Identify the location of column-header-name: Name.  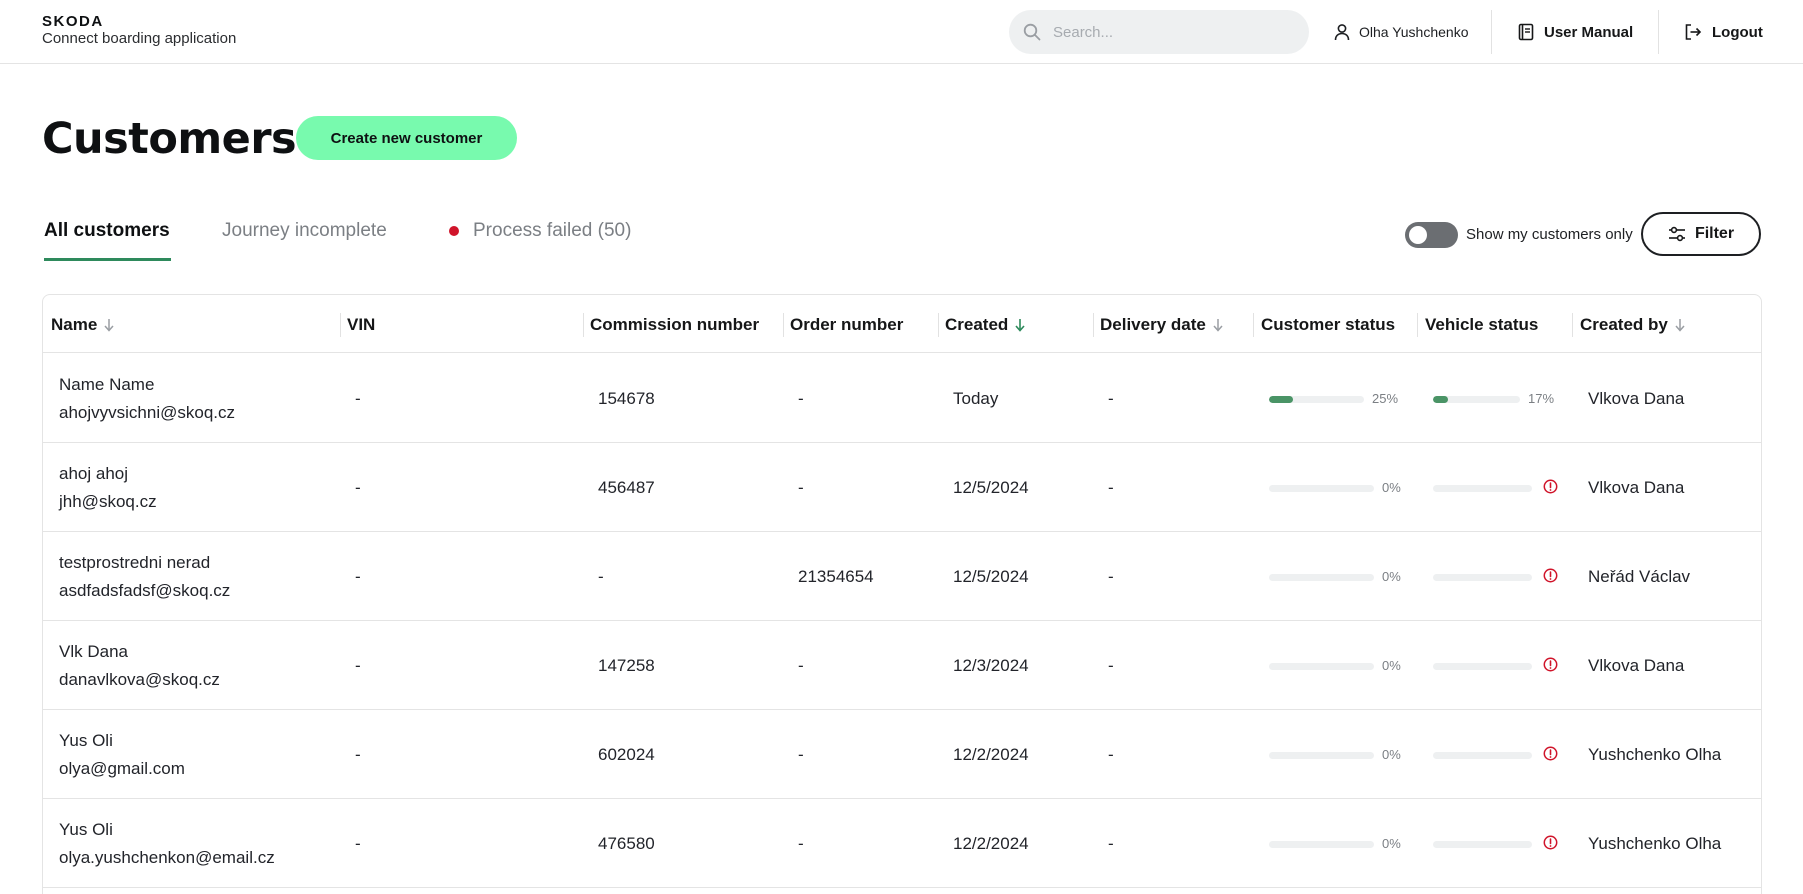
(83, 325).